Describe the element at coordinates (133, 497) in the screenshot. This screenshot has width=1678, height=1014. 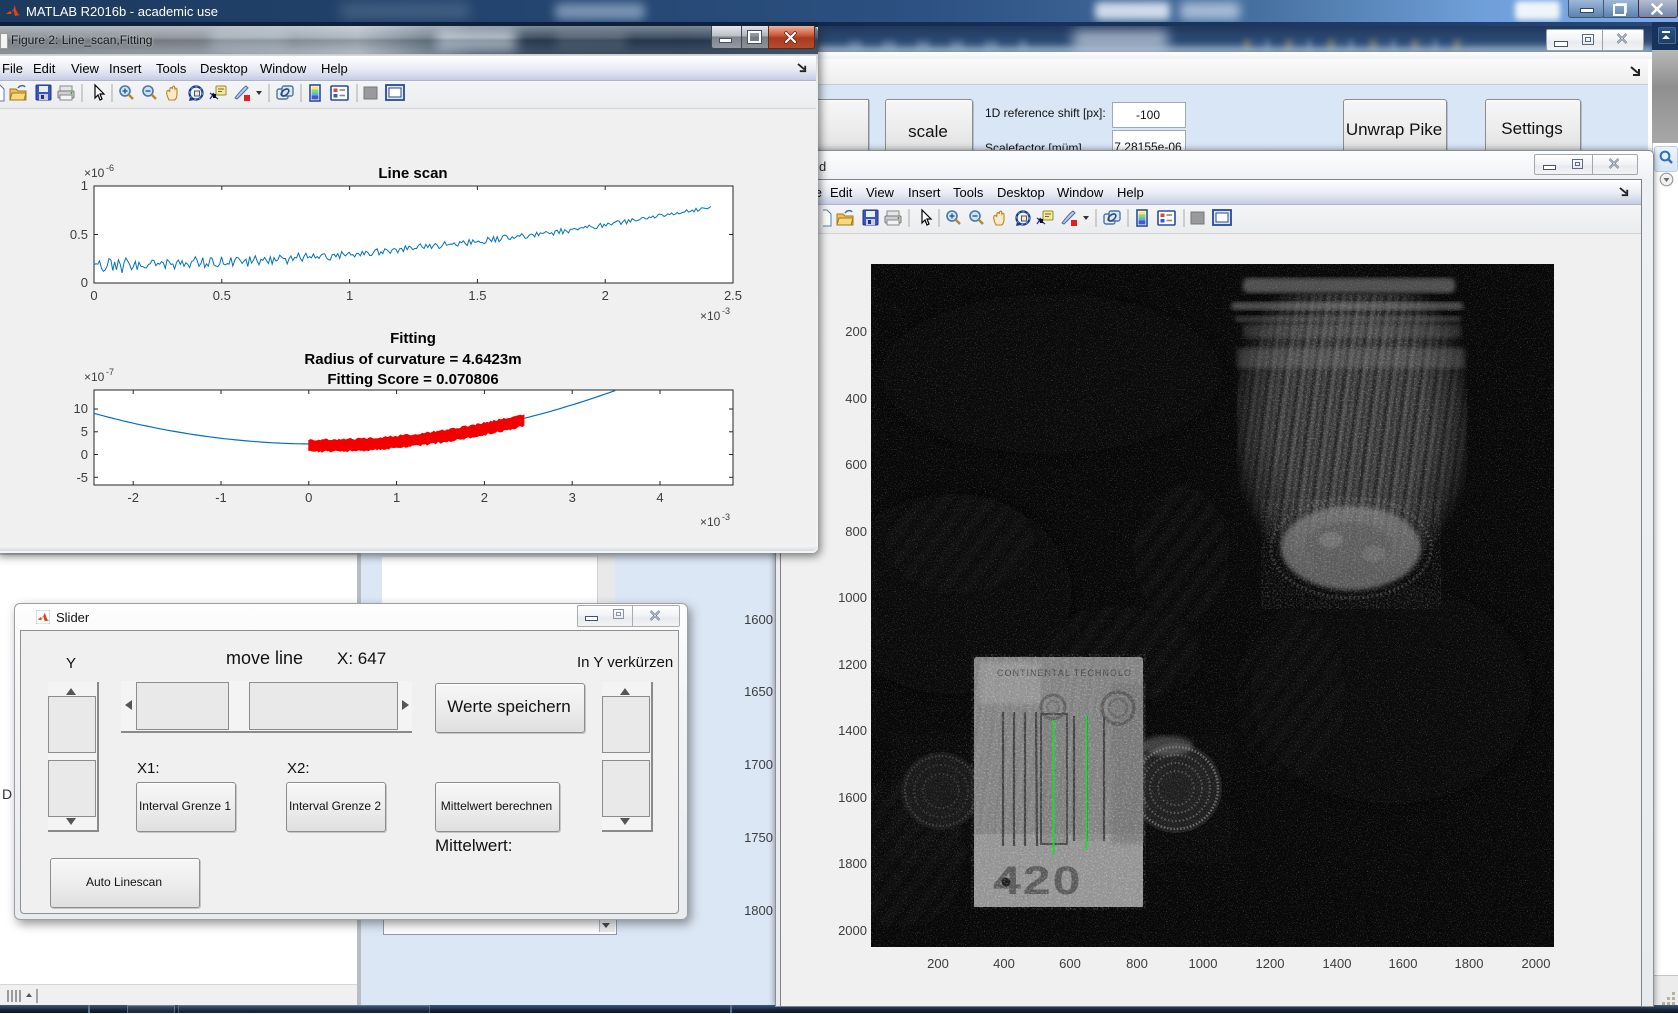
I see `svg-text: -2` at that location.